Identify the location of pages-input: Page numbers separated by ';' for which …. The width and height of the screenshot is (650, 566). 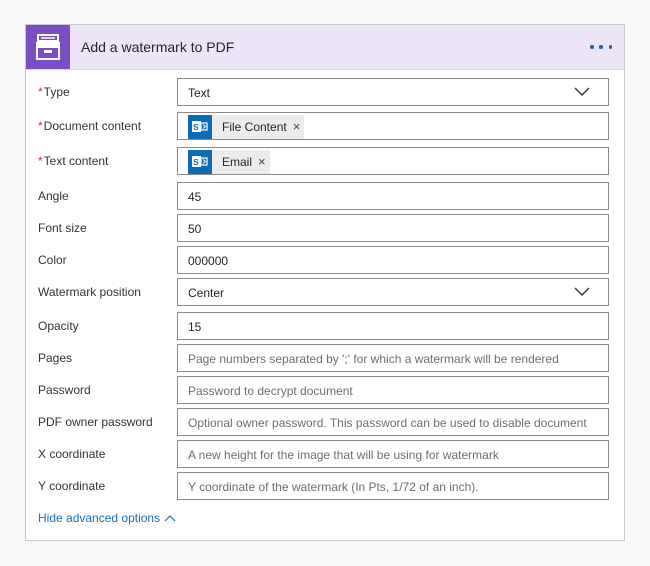
(393, 358).